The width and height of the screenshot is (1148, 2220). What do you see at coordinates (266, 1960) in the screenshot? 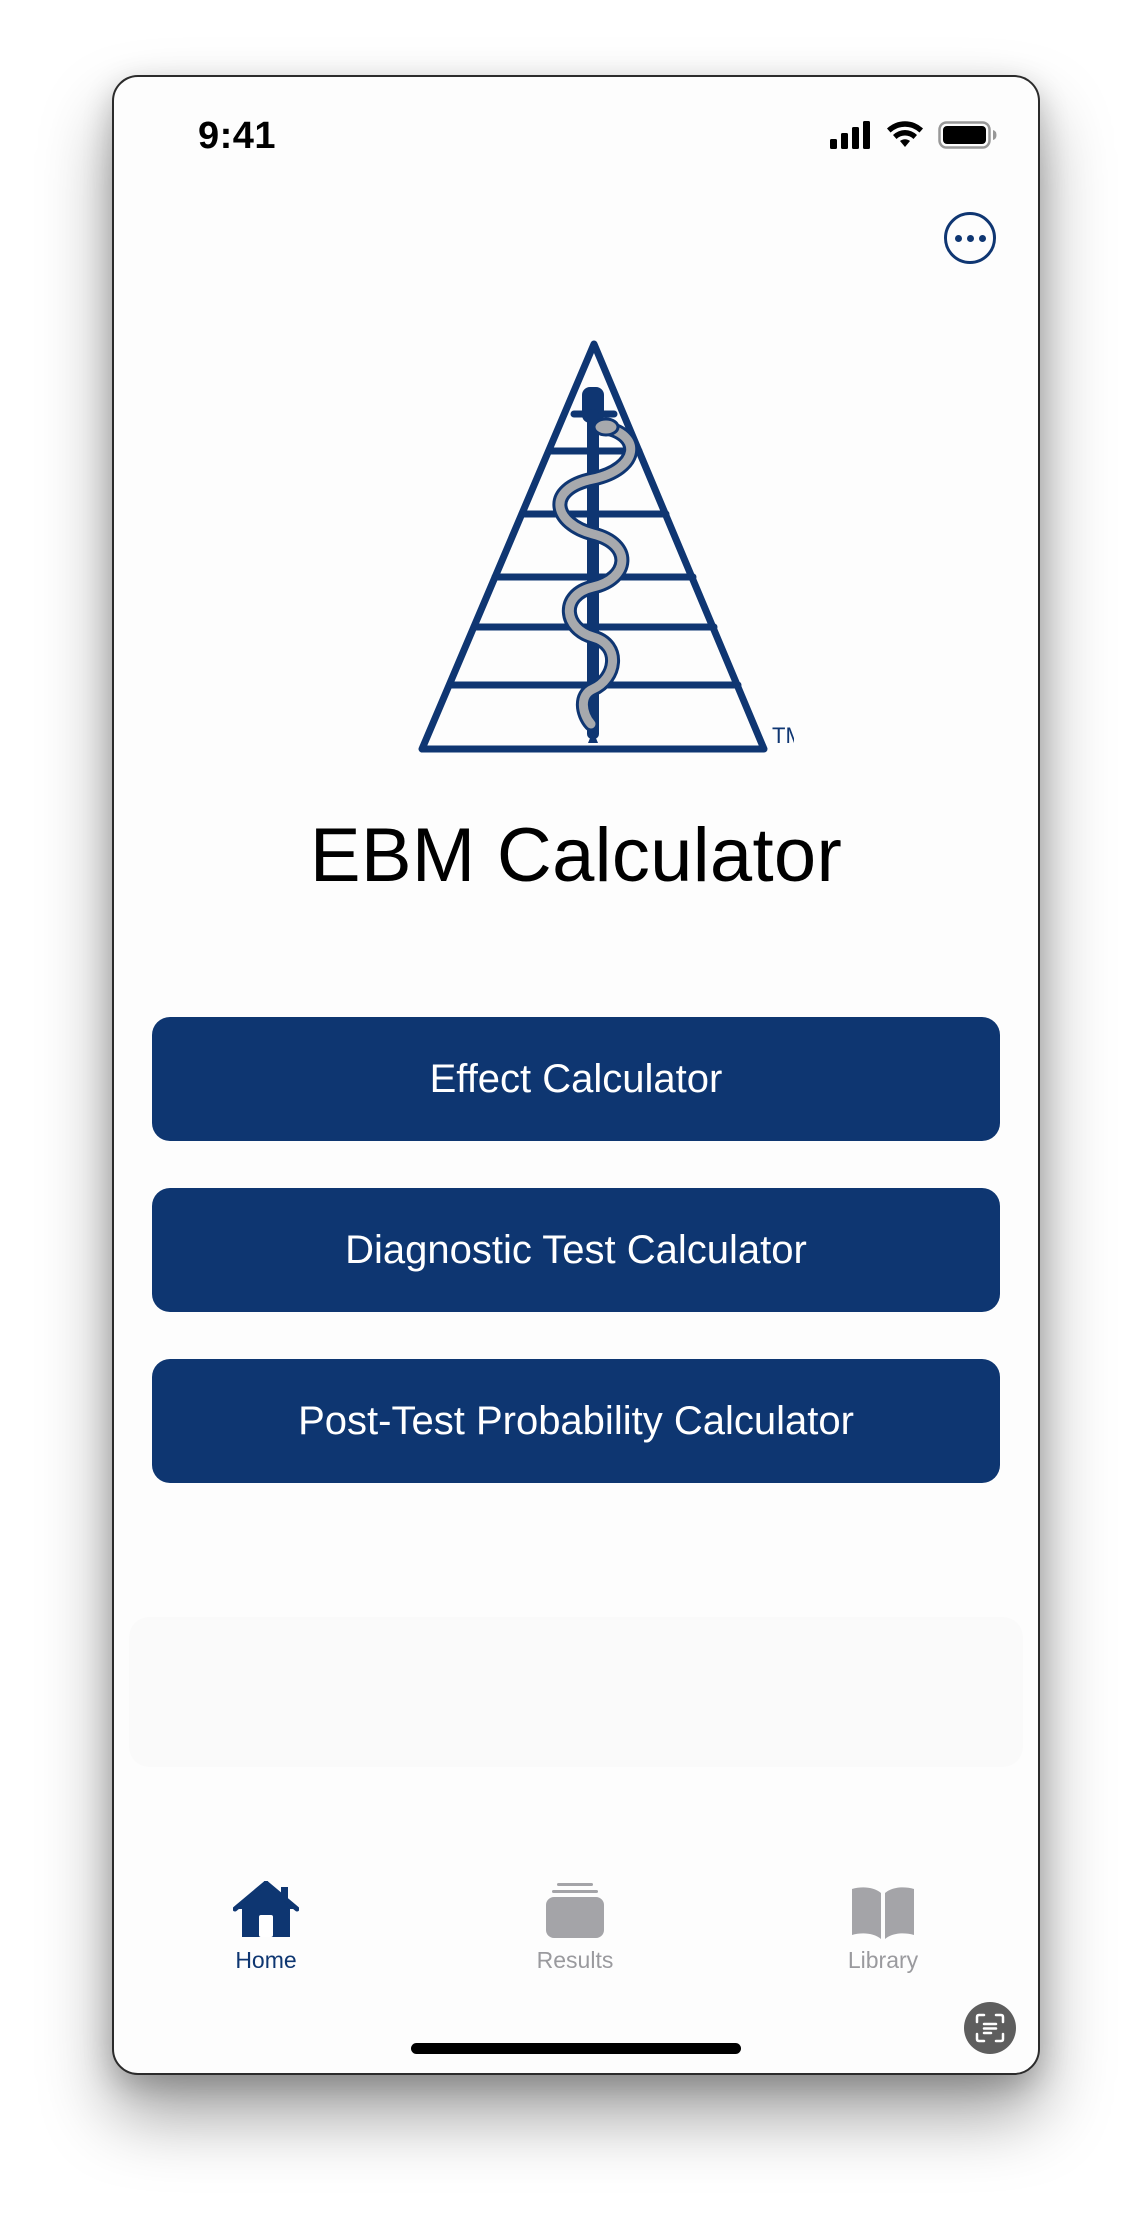
I see `tab-home-label: Home` at bounding box center [266, 1960].